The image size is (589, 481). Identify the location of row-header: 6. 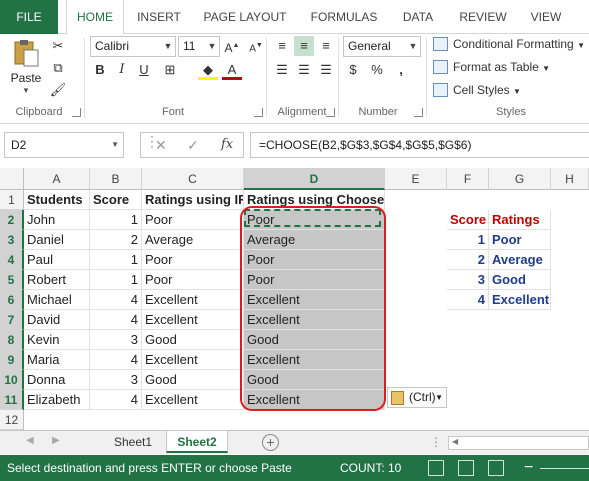
(12, 300).